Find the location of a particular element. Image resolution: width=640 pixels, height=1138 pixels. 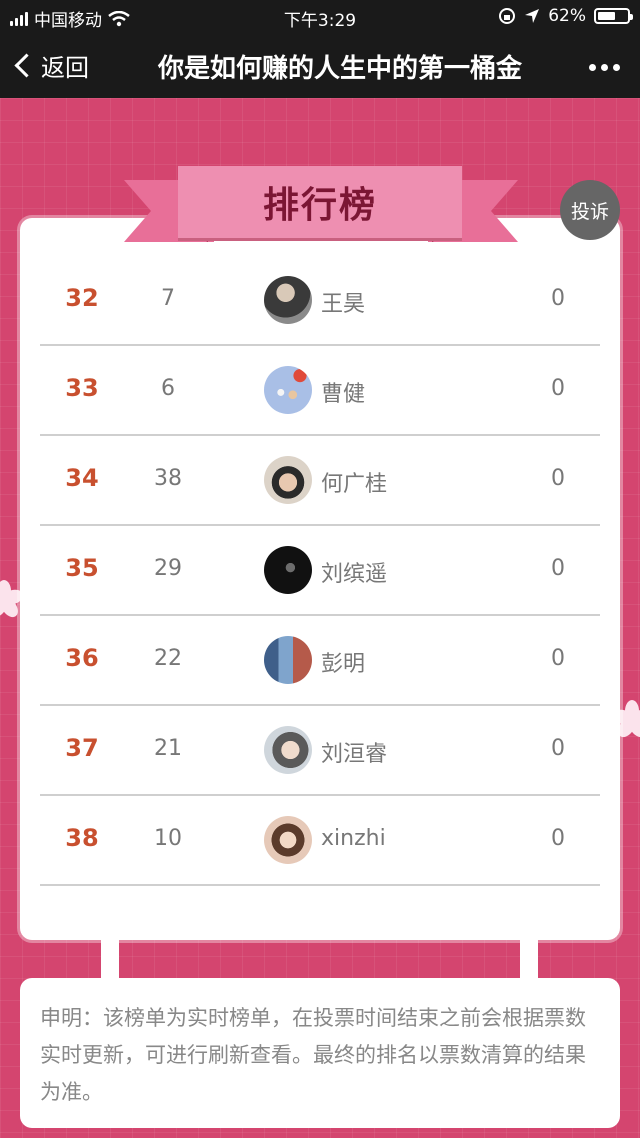

leaderboard-row: 33 6 曹健 0 is located at coordinates (320, 391).